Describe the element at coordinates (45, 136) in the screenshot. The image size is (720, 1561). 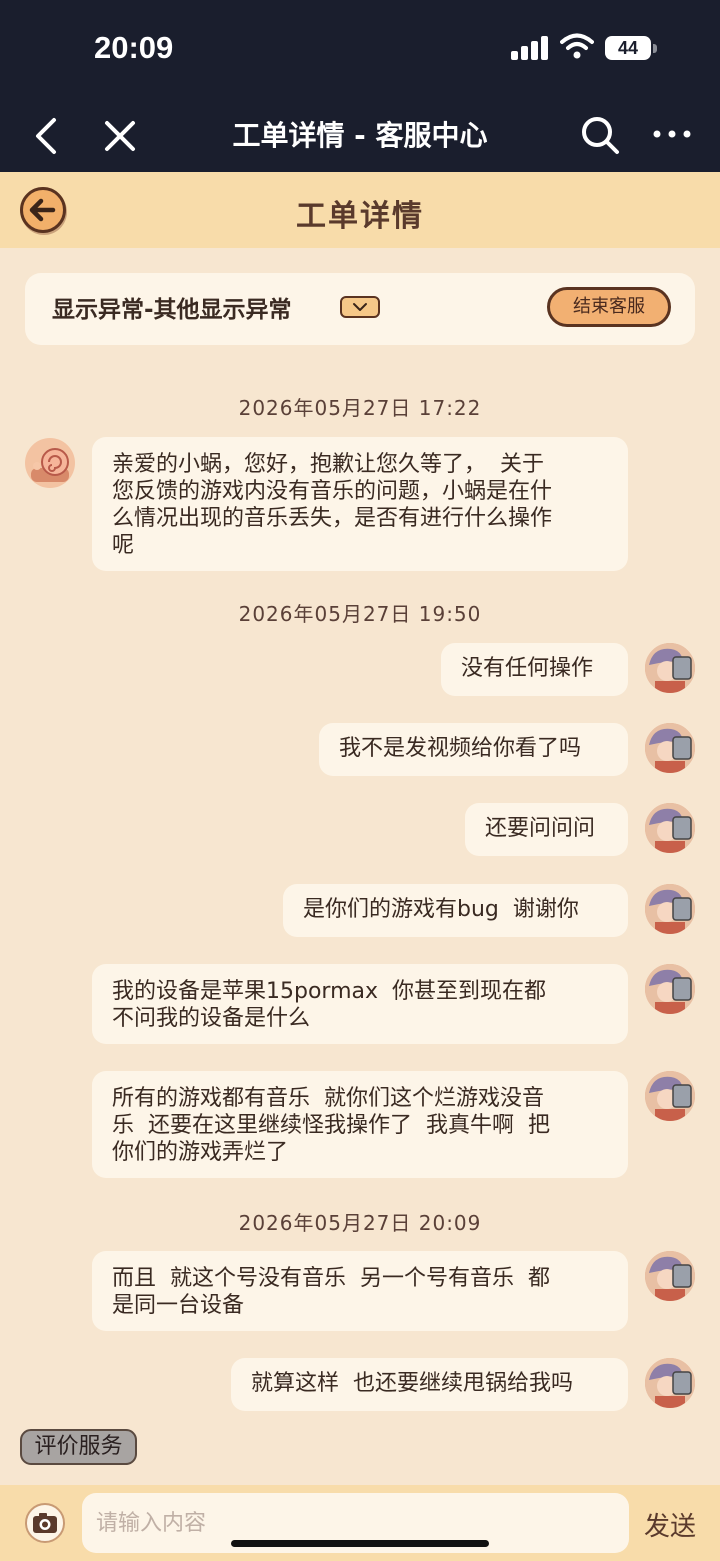
I see `back-icon` at that location.